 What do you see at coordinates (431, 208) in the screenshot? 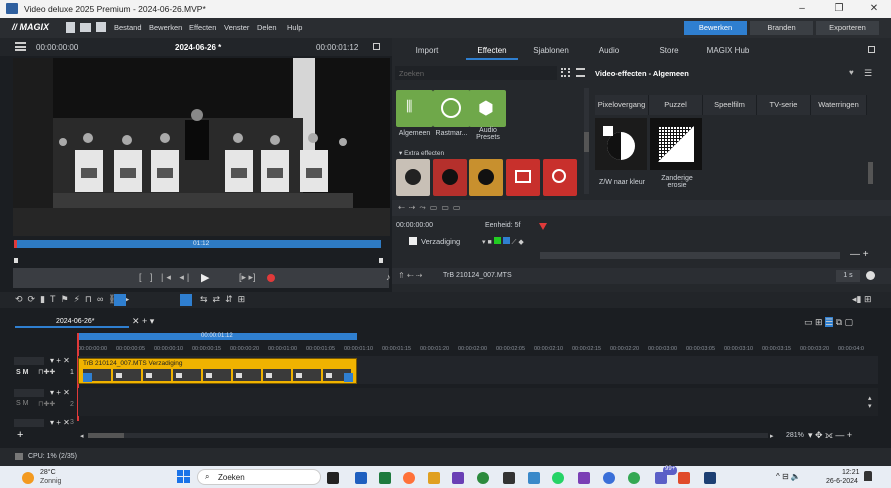
I see `keyframe-tools-icons: ⇠⇢⤳▭▭▭` at bounding box center [431, 208].